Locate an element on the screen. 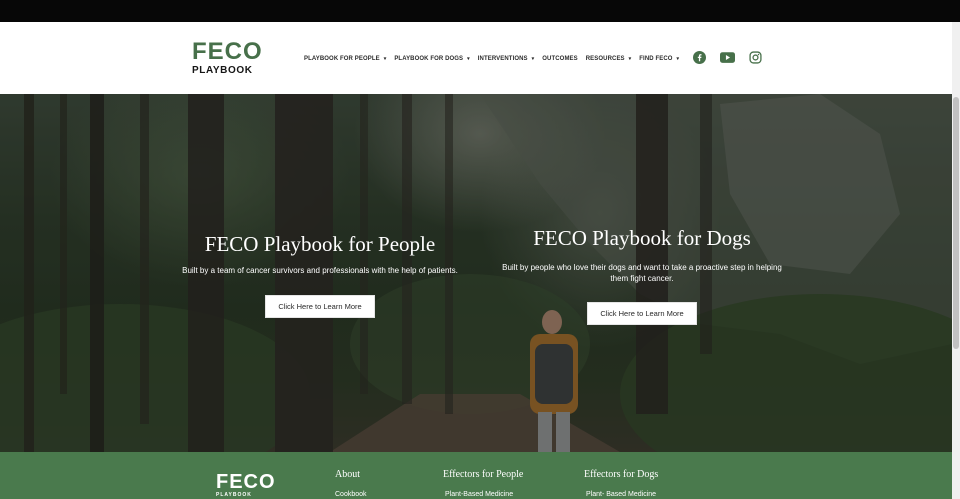 This screenshot has width=960, height=499. nav-item-playbook-for-people: PLAYBOOK FOR PEOPLE ▾ is located at coordinates (345, 59).